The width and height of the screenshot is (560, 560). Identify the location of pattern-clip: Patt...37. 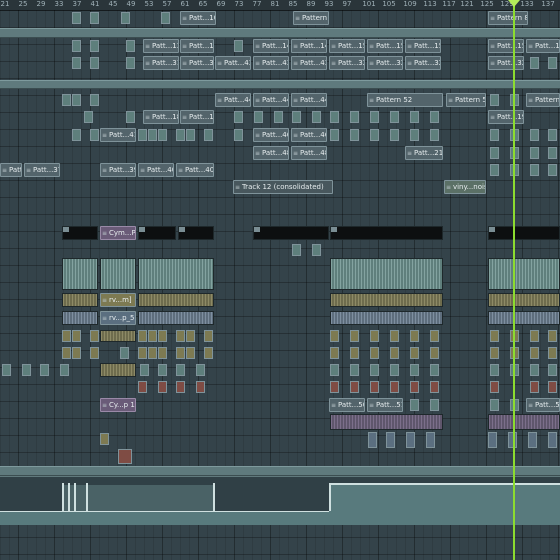
(42, 170).